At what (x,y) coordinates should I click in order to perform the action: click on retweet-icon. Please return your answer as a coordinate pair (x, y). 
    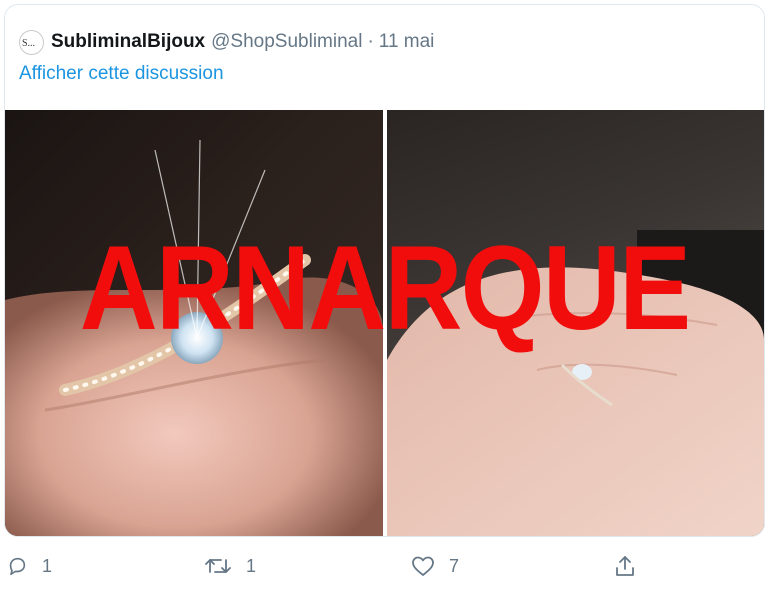
    Looking at the image, I should click on (218, 566).